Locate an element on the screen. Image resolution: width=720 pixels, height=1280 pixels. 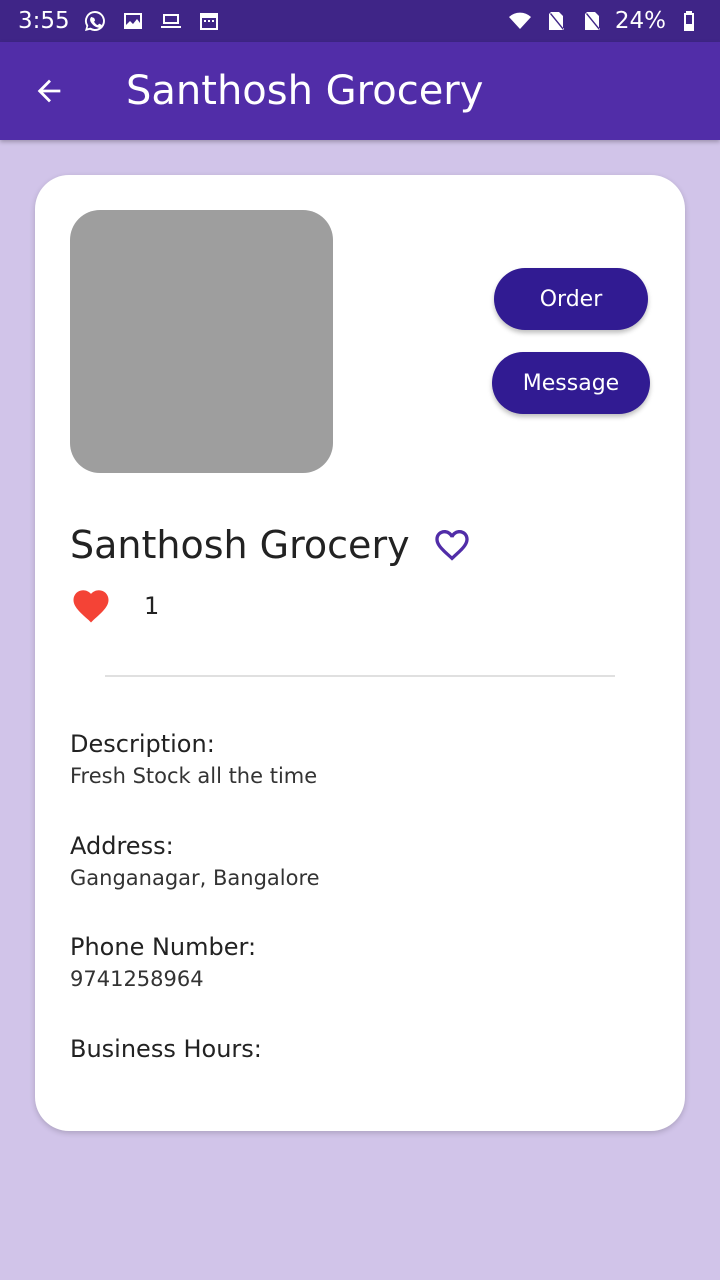
hours-section: Business Hours: is located at coordinates (166, 1049).